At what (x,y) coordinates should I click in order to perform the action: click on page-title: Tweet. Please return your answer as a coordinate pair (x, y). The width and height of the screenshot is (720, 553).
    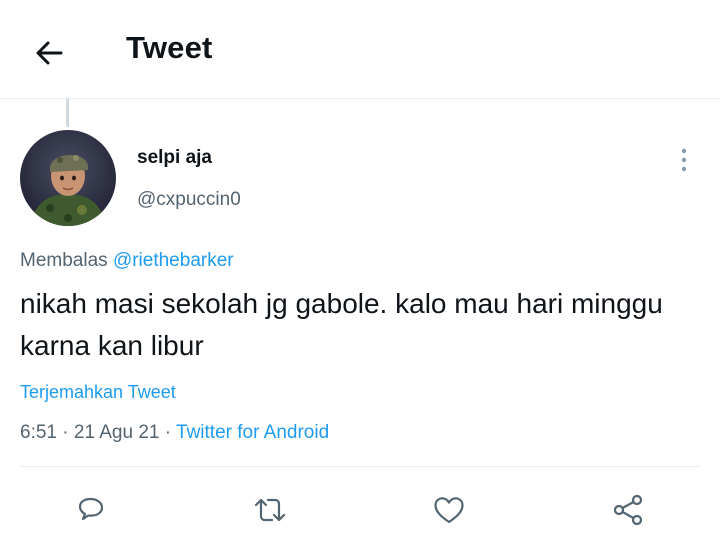
    Looking at the image, I should click on (169, 47).